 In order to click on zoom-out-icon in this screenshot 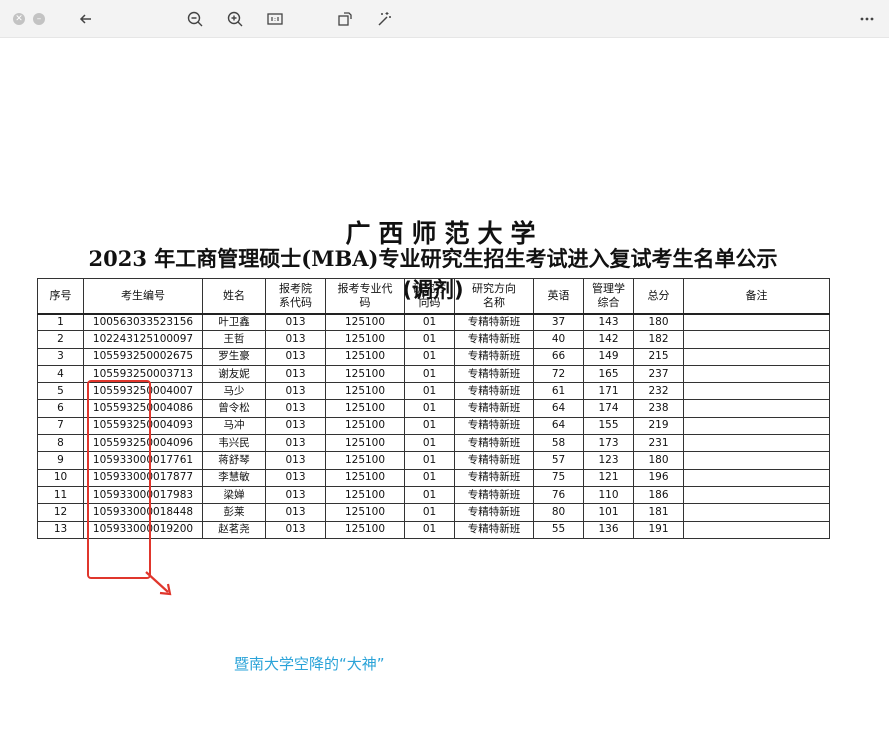, I will do `click(195, 19)`.